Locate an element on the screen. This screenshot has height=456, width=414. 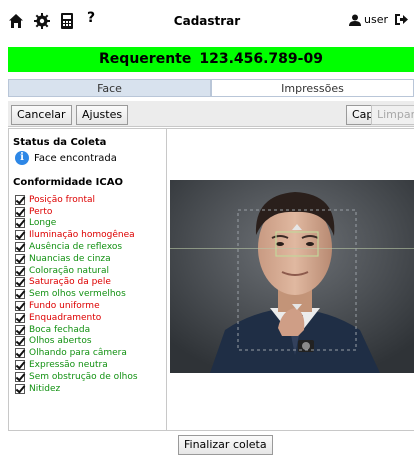
icao-item: Enquadramento is located at coordinates (76, 318).